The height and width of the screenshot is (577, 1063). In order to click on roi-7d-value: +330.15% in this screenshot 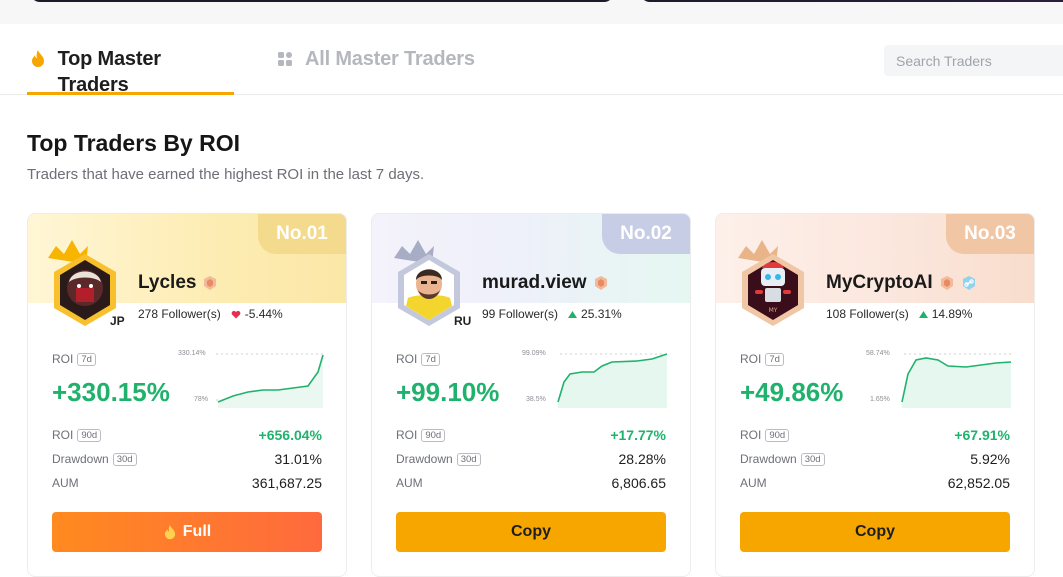, I will do `click(111, 392)`.